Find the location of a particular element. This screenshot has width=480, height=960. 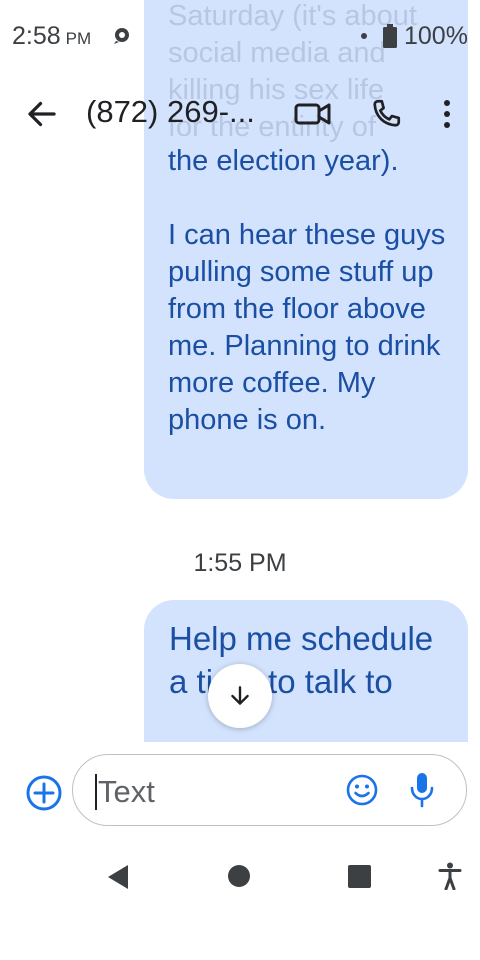

video-call-icon is located at coordinates (313, 114).